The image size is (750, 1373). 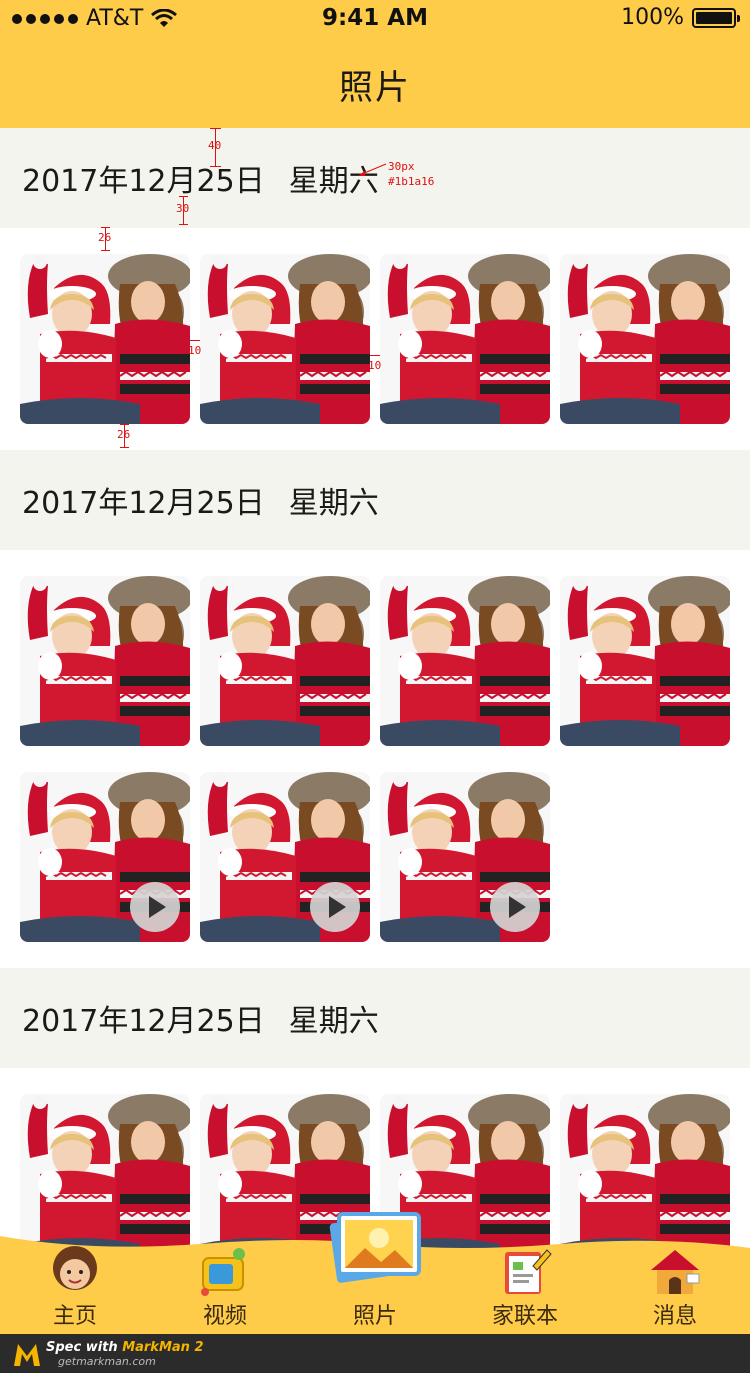 What do you see at coordinates (375, 87) in the screenshot?
I see `page-title: 照片` at bounding box center [375, 87].